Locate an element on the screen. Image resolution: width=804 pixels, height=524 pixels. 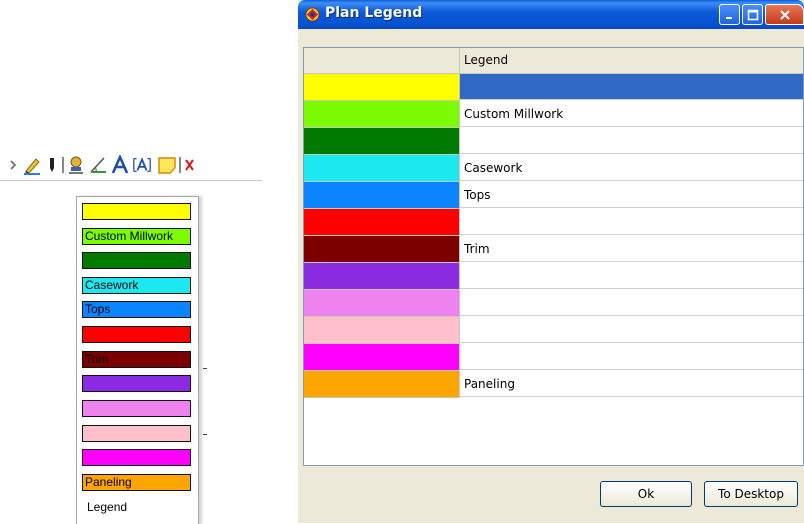
arrow-icon is located at coordinates (13, 165).